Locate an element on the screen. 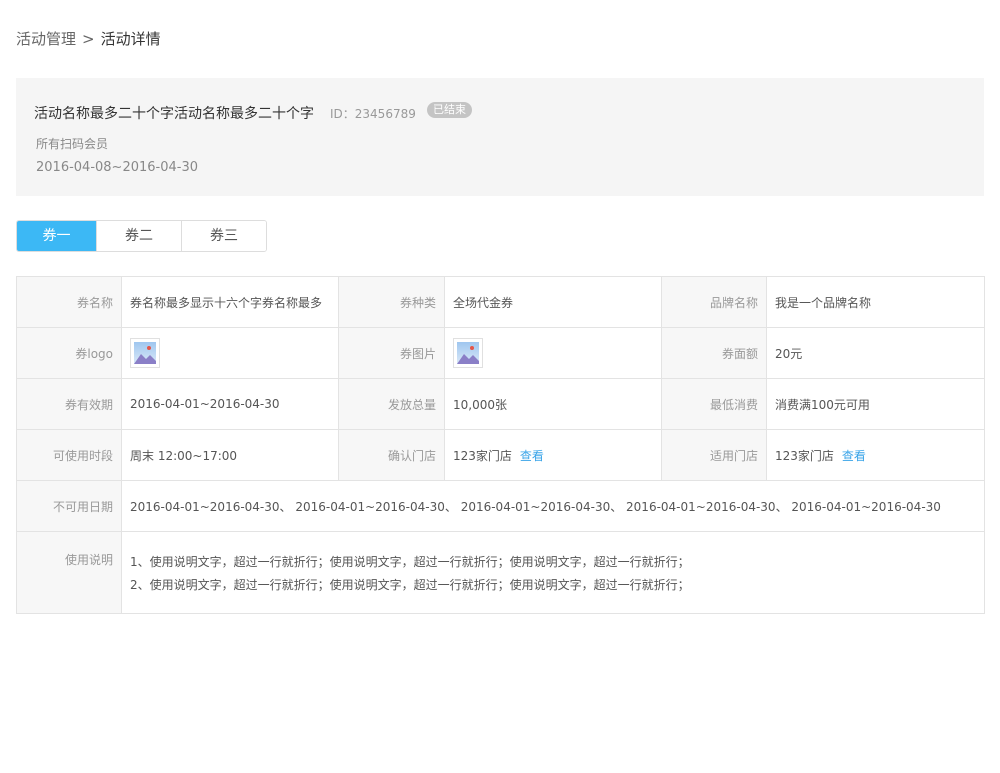 This screenshot has height=773, width=1000. validity-label: 券有效期 is located at coordinates (69, 404).